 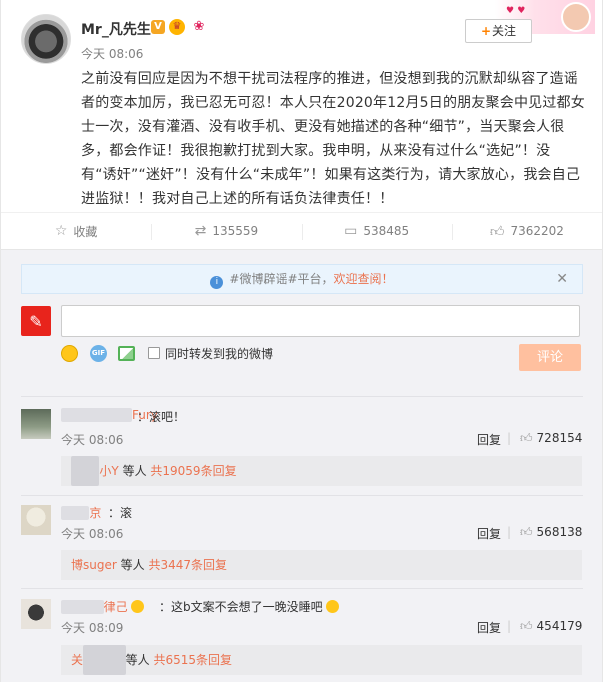 What do you see at coordinates (281, 279) in the screenshot?
I see `notice-prefix: #微博辟谣#平台，` at bounding box center [281, 279].